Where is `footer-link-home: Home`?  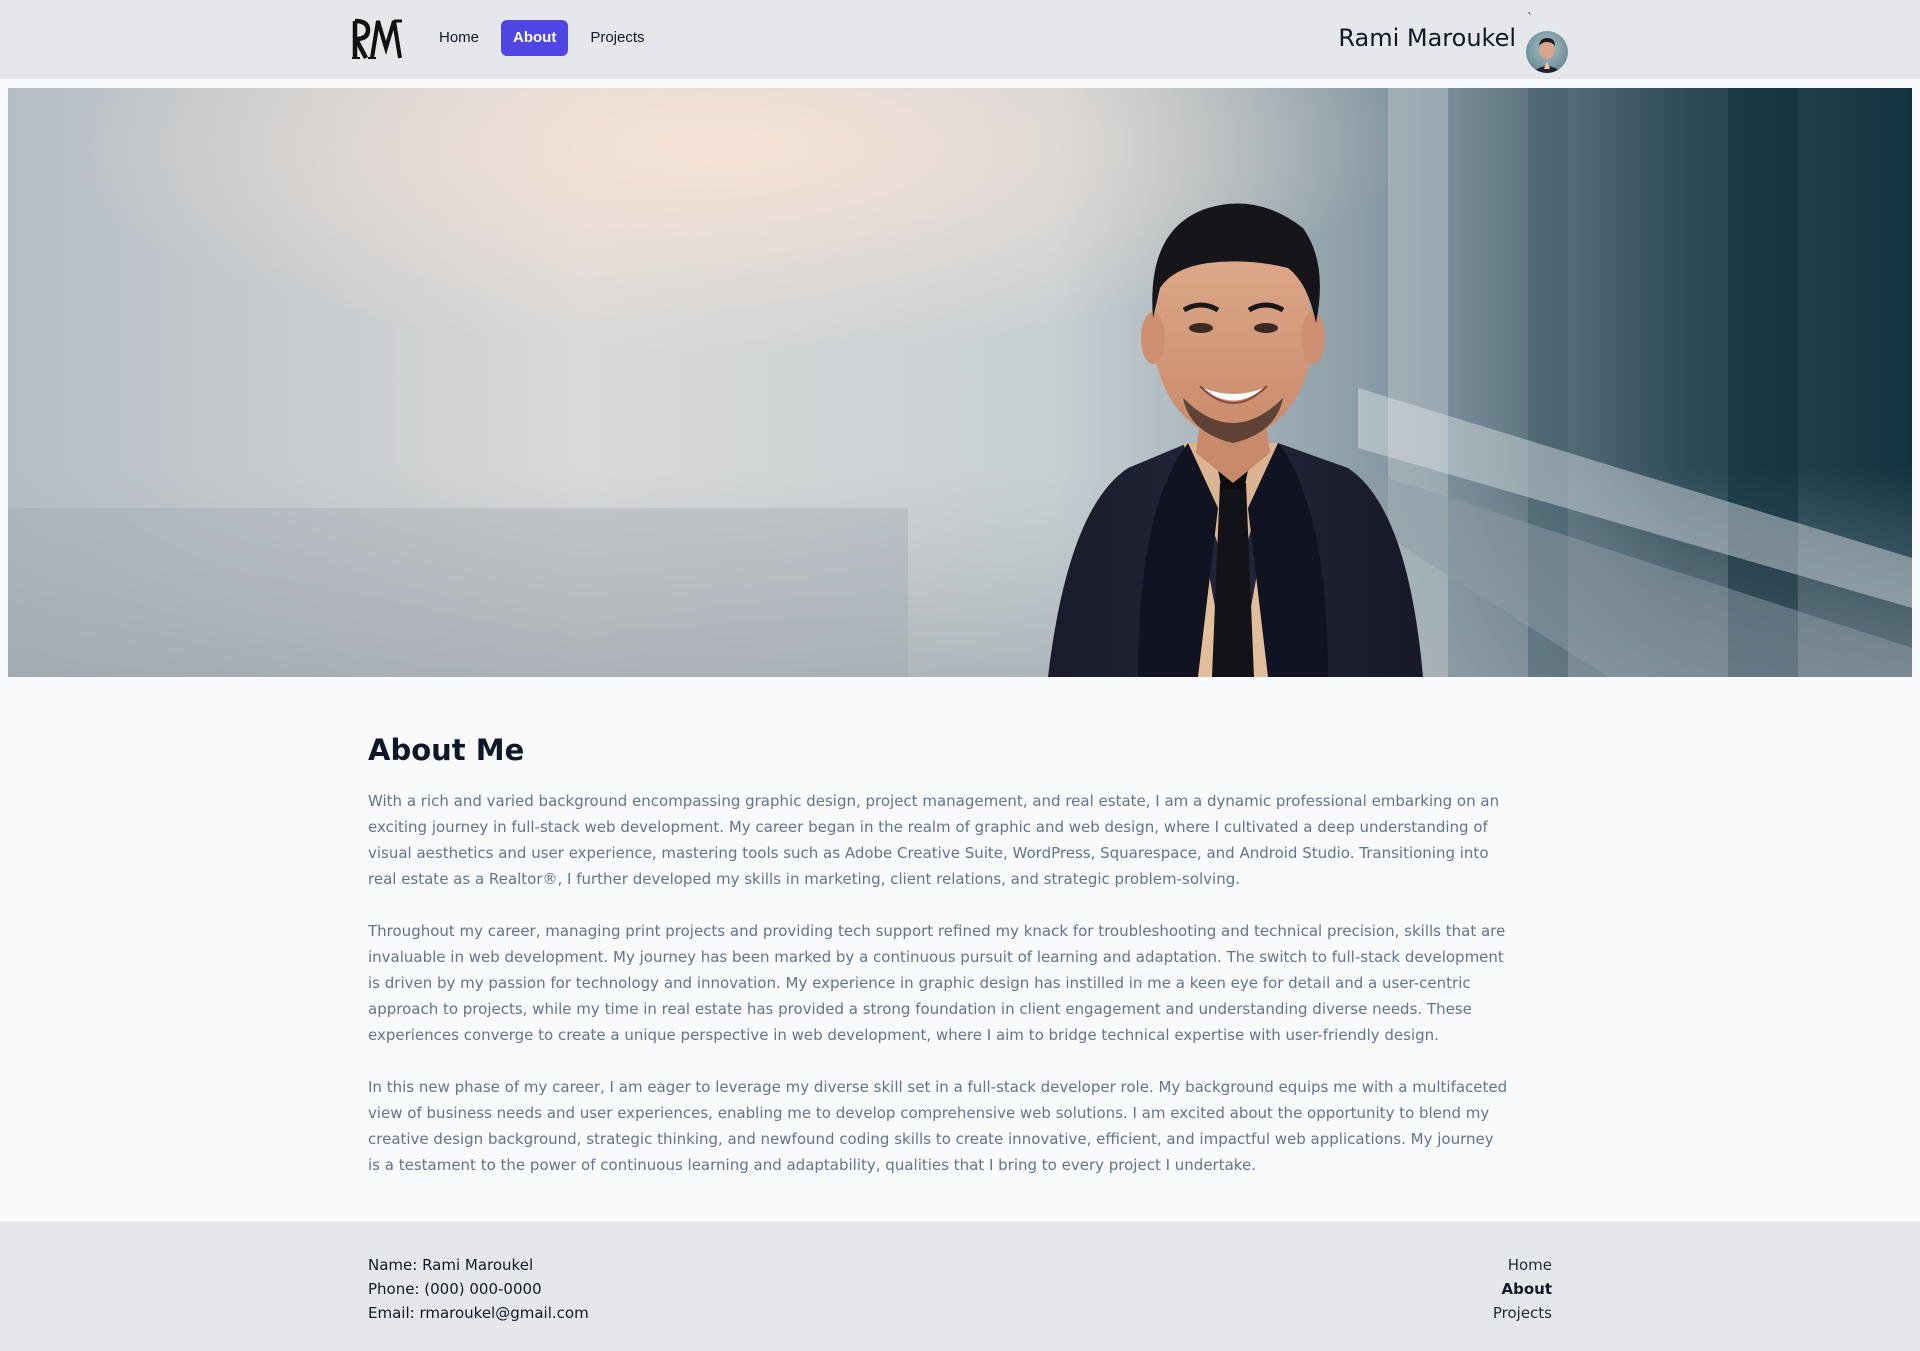 footer-link-home: Home is located at coordinates (1522, 1265).